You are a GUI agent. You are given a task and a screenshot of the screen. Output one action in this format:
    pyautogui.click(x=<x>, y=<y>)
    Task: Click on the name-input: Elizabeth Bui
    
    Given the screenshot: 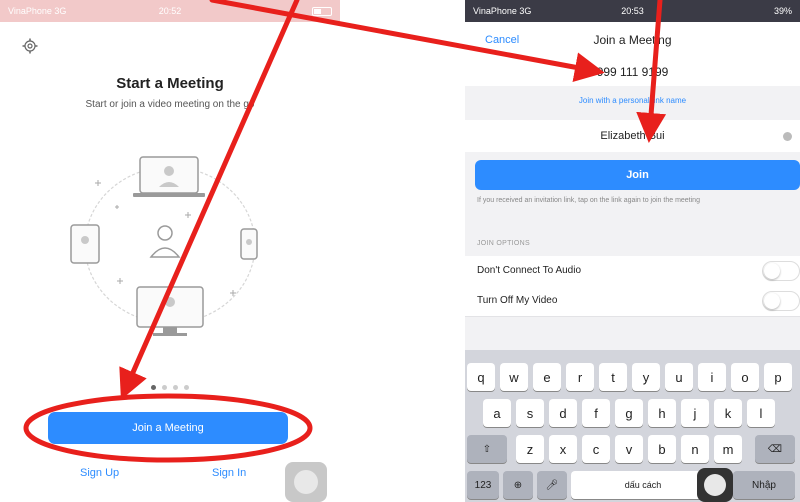 What is the action you would take?
    pyautogui.click(x=632, y=136)
    